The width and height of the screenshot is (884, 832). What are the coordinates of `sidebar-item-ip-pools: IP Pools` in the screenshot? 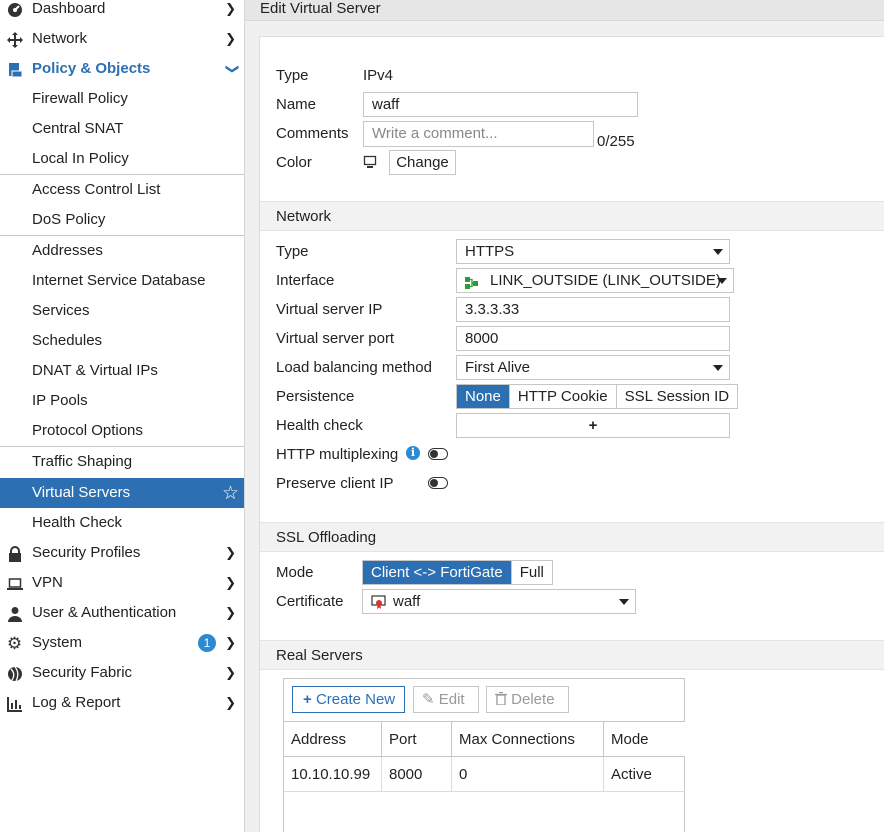 It's located at (122, 401).